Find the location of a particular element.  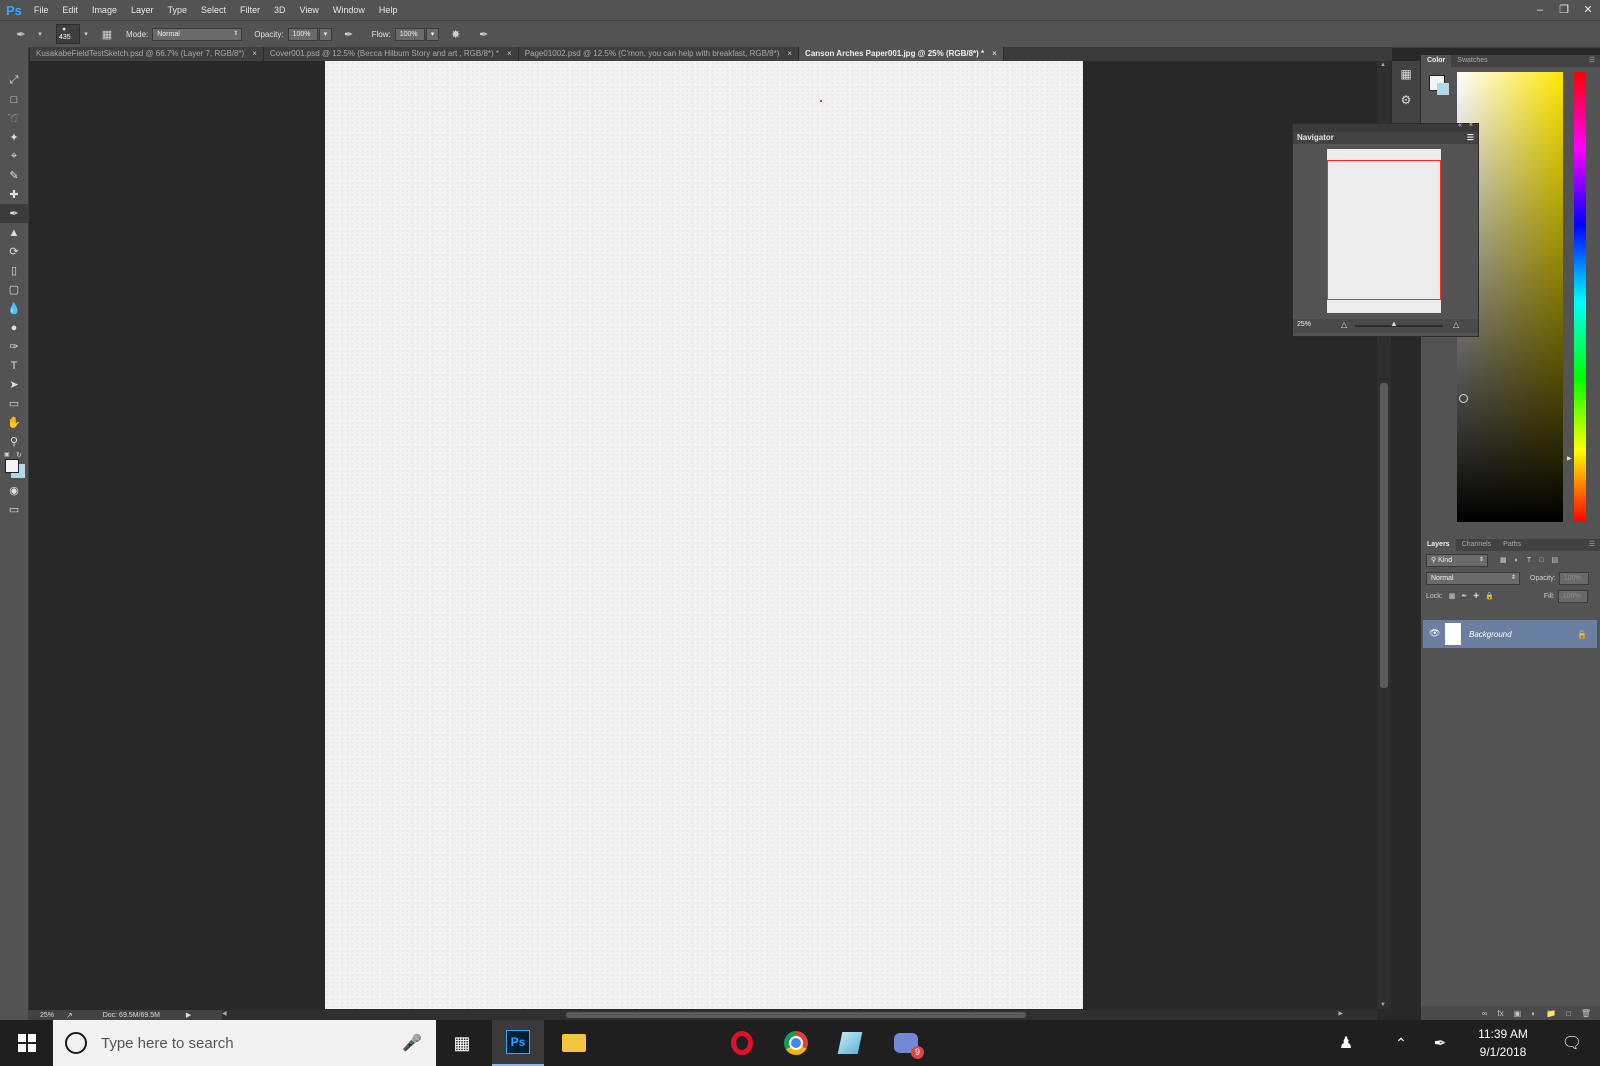

magic-wand-tool-icon: ✦ is located at coordinates (14, 137).